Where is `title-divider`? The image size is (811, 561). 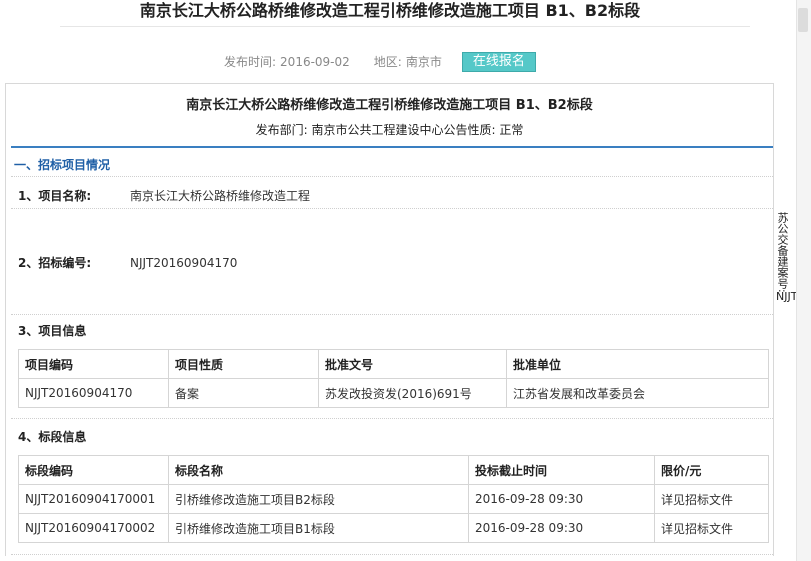 title-divider is located at coordinates (405, 26).